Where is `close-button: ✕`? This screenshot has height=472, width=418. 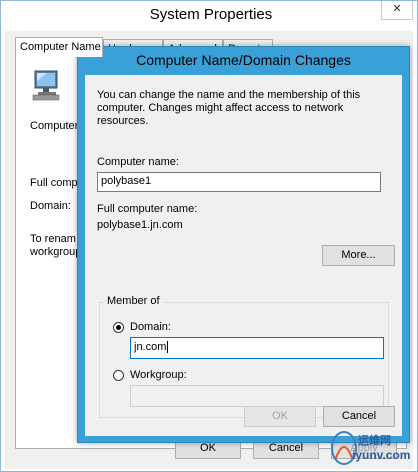
close-button: ✕ is located at coordinates (397, 10).